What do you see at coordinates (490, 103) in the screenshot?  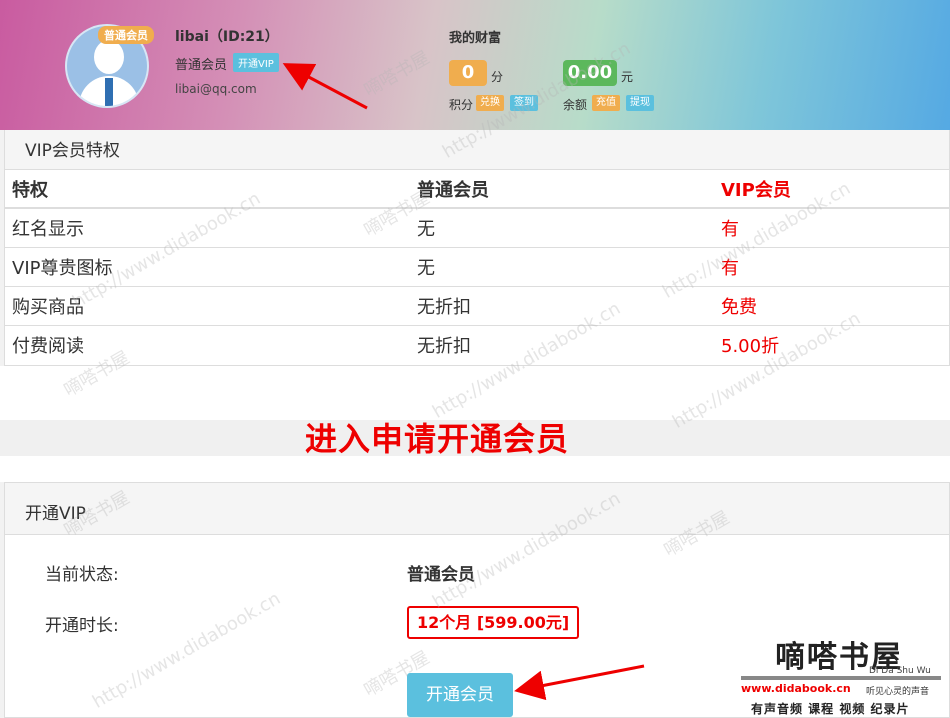 I see `exchange-button: 兑换` at bounding box center [490, 103].